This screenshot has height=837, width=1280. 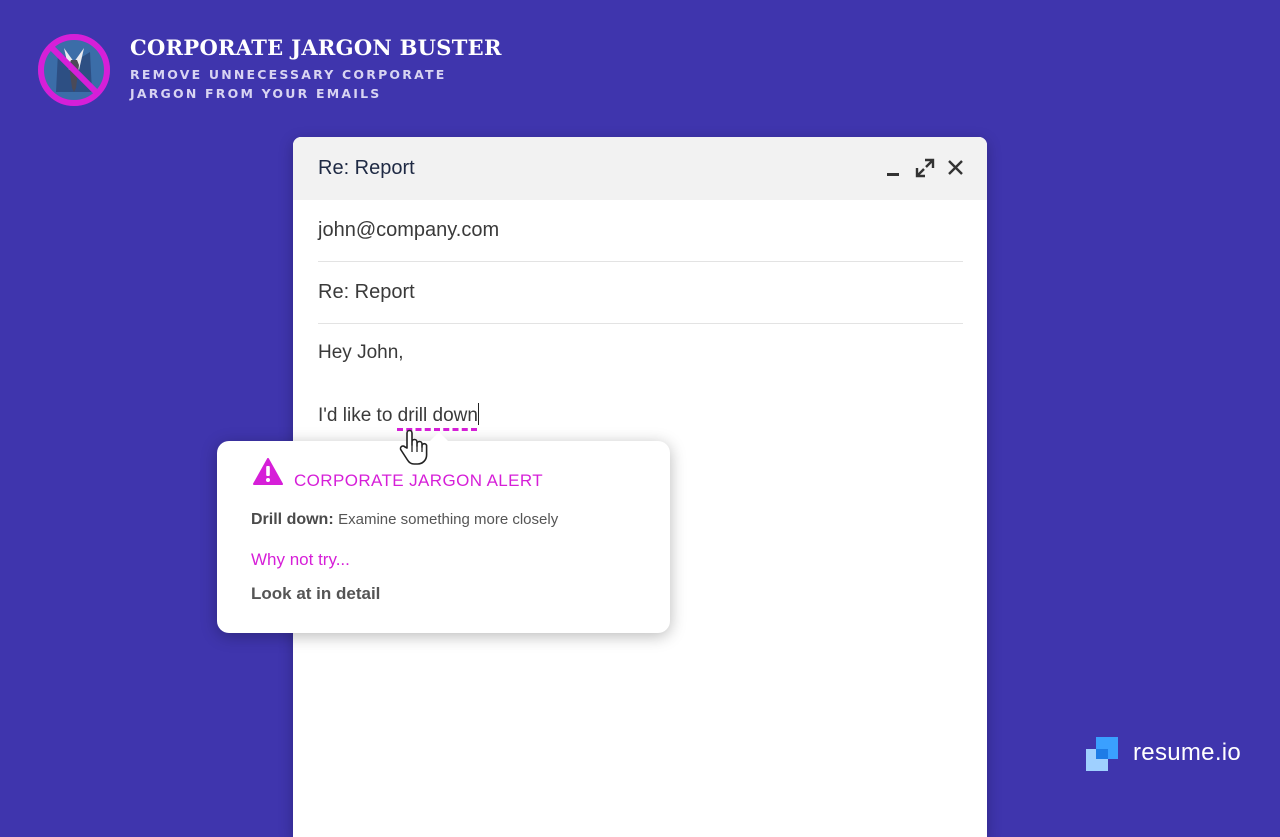 What do you see at coordinates (1102, 754) in the screenshot?
I see `resume-logo-icon` at bounding box center [1102, 754].